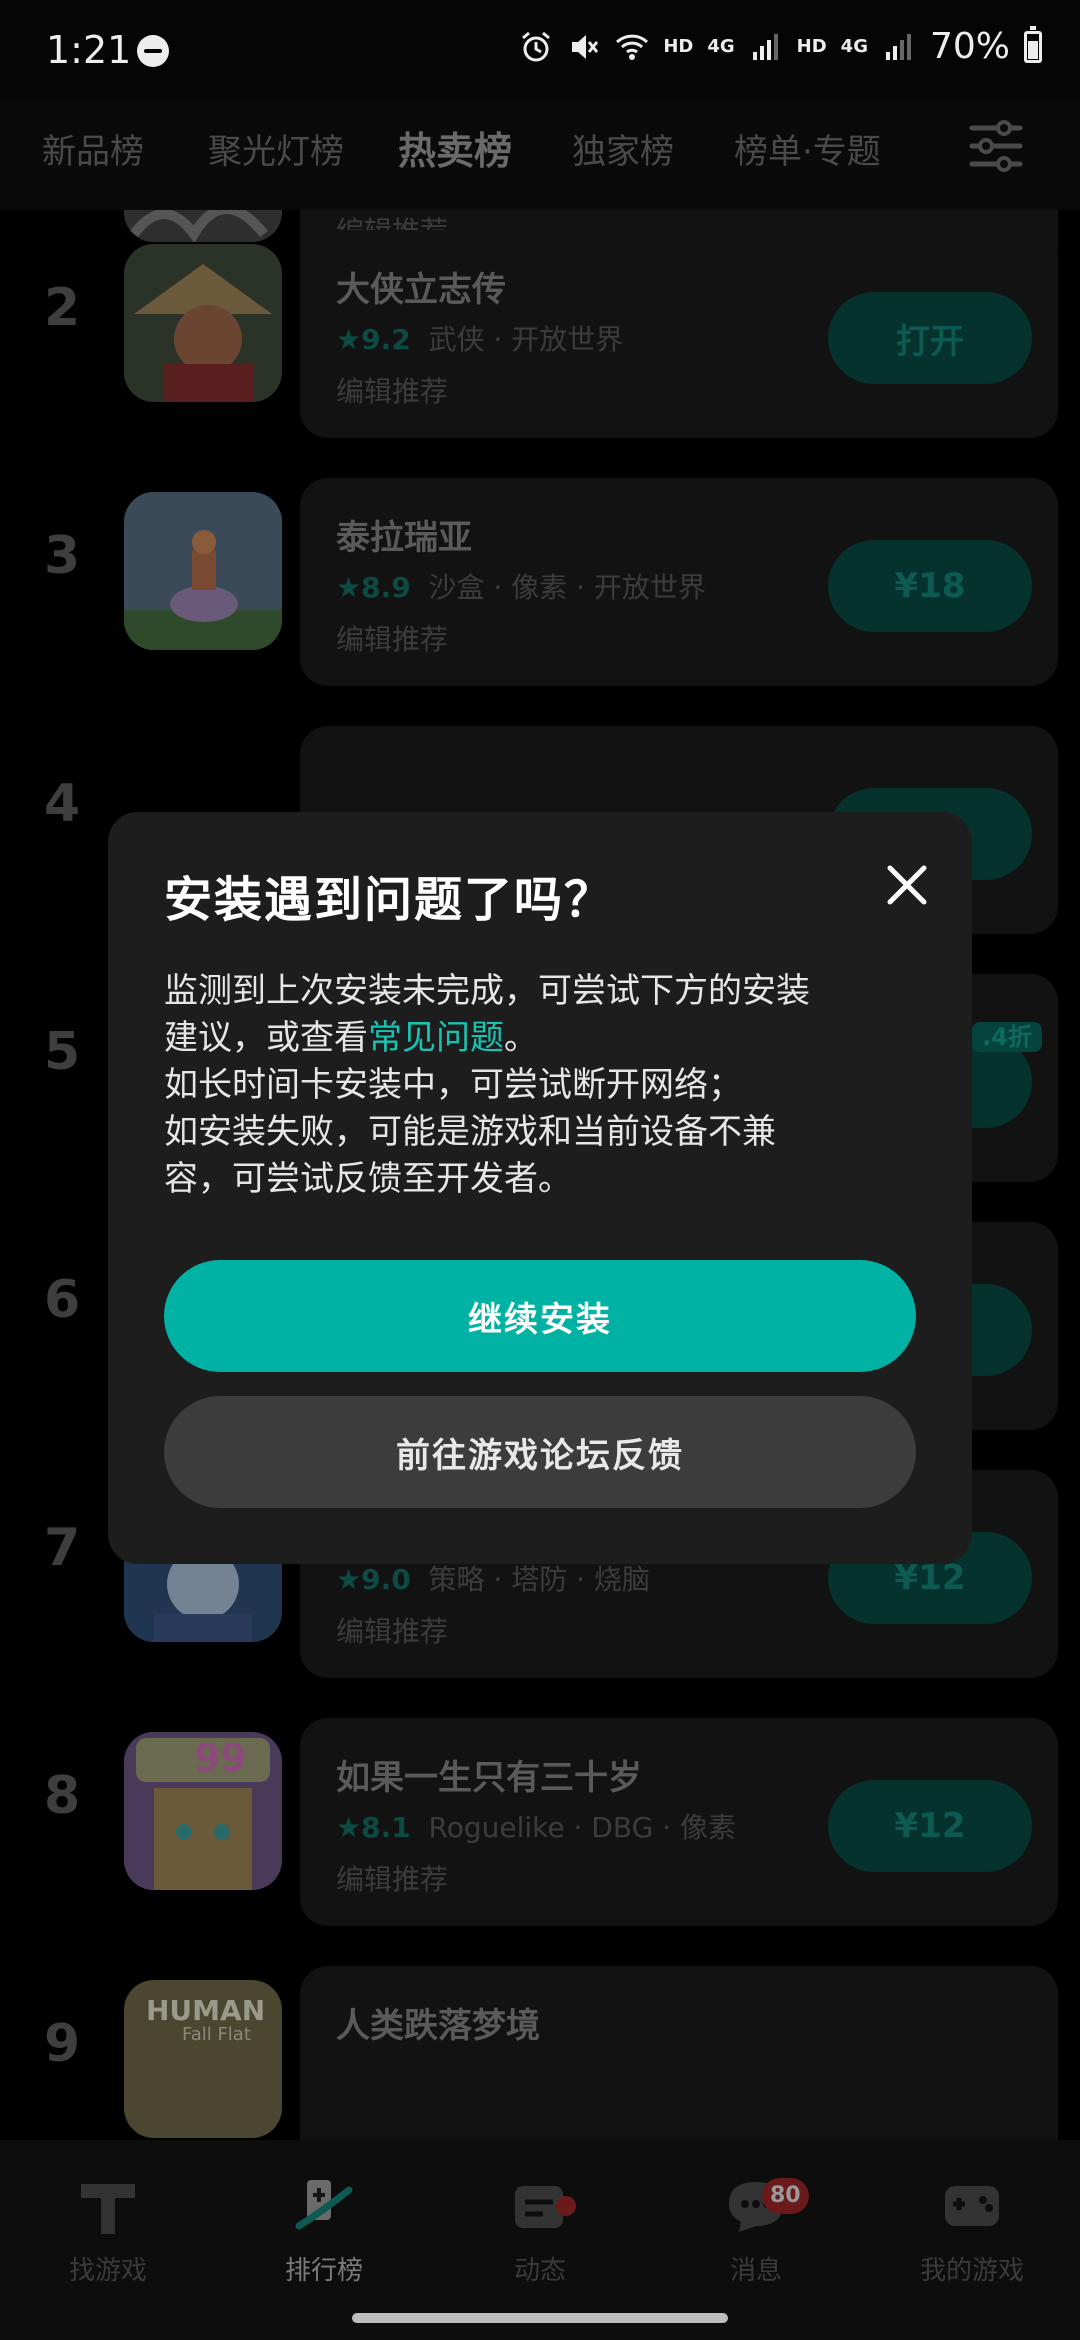 The height and width of the screenshot is (2340, 1080). Describe the element at coordinates (930, 586) in the screenshot. I see `price-button: ¥18` at that location.